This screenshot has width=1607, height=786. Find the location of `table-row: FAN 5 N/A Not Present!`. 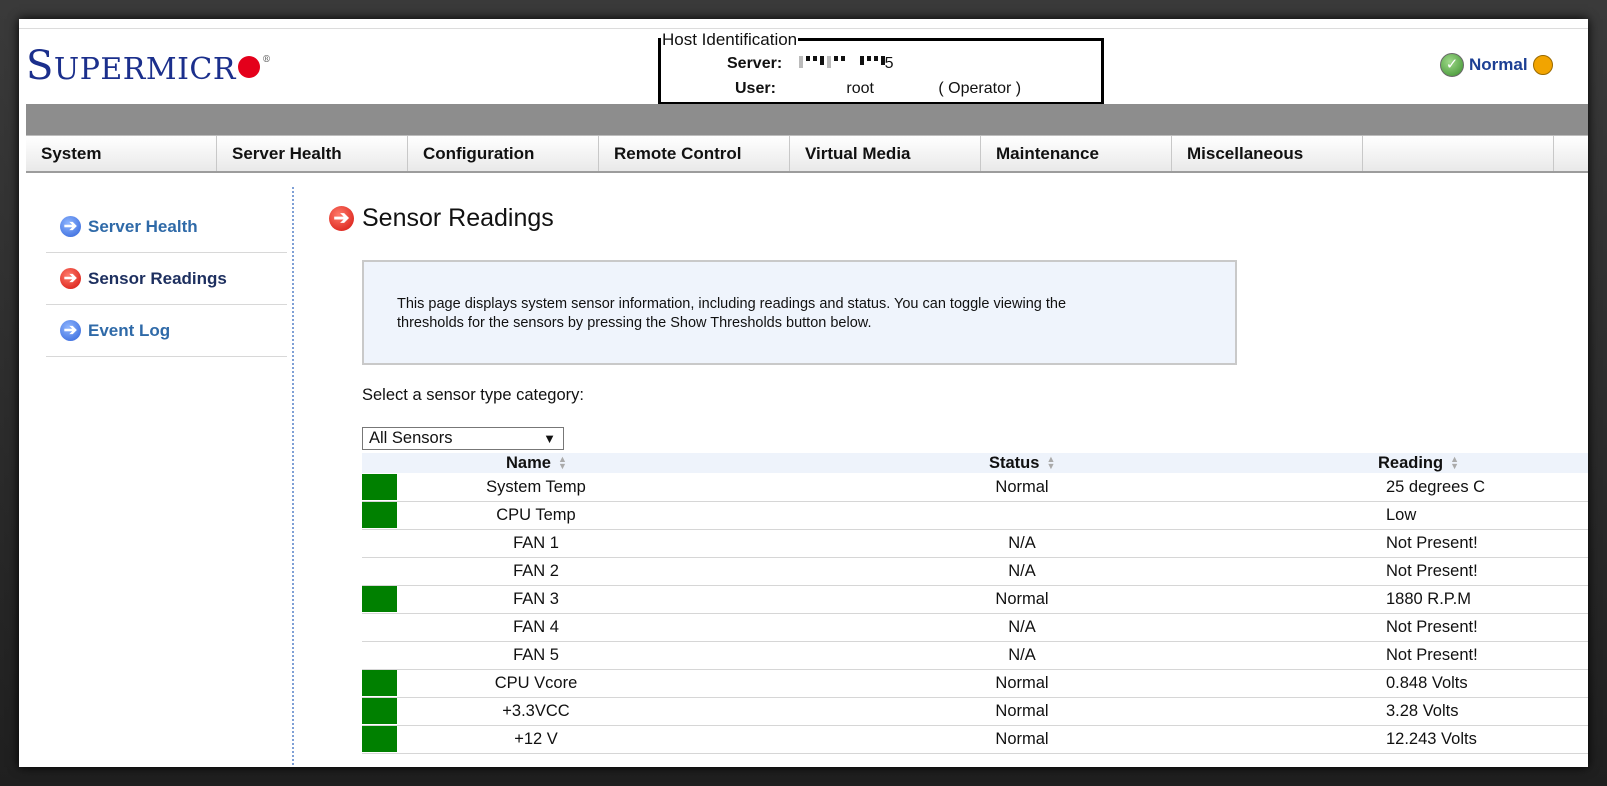

table-row: FAN 5 N/A Not Present! is located at coordinates (975, 656).